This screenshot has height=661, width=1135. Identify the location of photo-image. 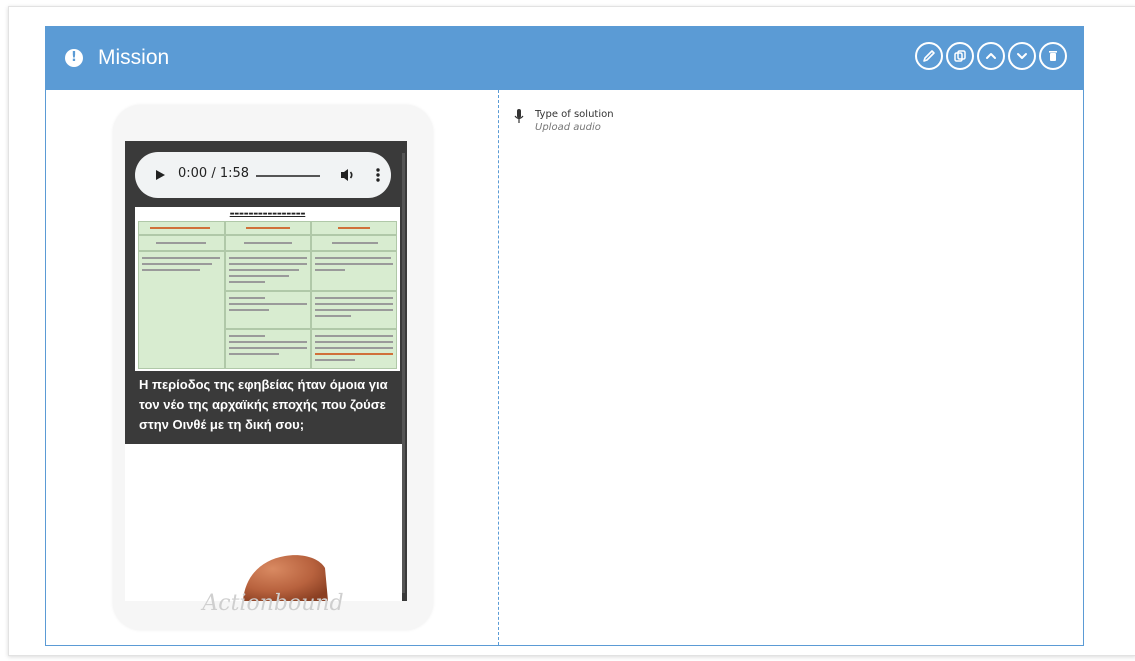
(263, 522).